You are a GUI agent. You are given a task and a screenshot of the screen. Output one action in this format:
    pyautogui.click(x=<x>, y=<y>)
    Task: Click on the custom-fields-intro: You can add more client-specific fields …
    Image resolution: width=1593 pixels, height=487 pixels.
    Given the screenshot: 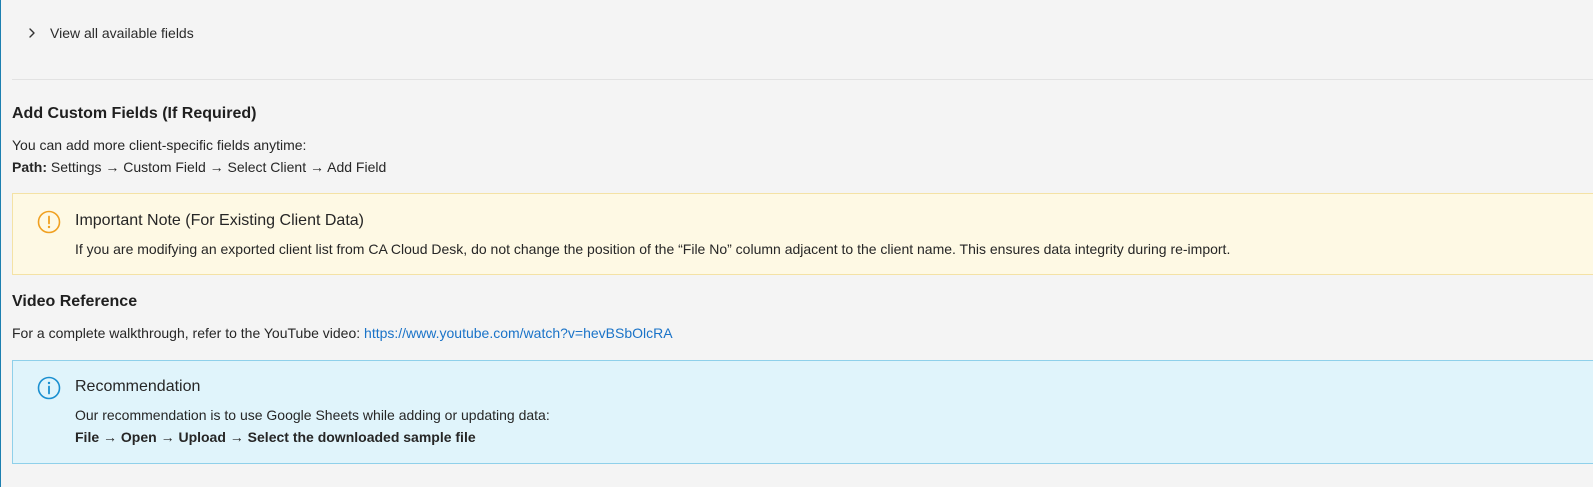 What is the action you would take?
    pyautogui.click(x=159, y=145)
    